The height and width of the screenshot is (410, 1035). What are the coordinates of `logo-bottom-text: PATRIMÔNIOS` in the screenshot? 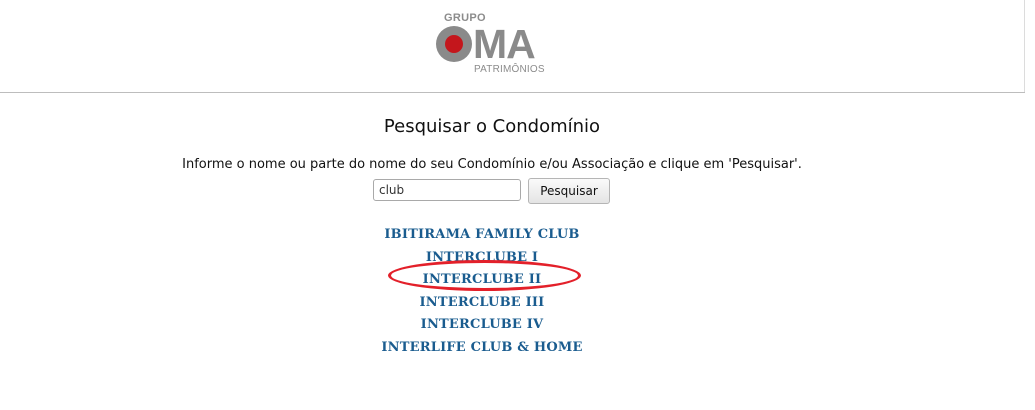 It's located at (509, 69).